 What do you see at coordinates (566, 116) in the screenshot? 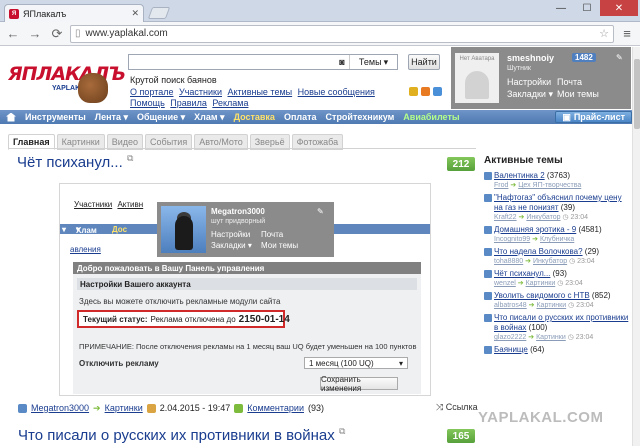
I see `price-icon: ▣` at bounding box center [566, 116].